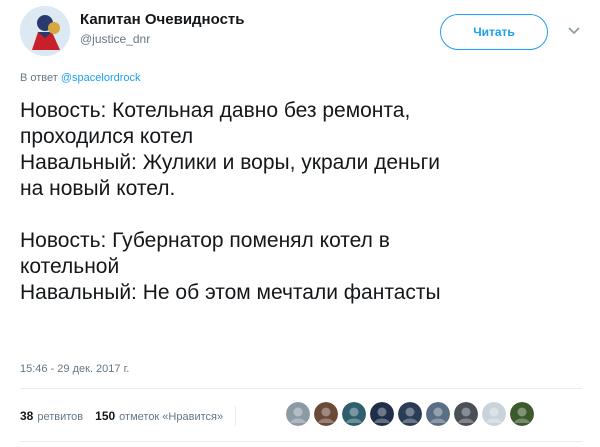 The width and height of the screenshot is (600, 447). Describe the element at coordinates (74, 369) in the screenshot. I see `tweet-timestamp: 15:46 - 29 дек. 2017 г.` at that location.